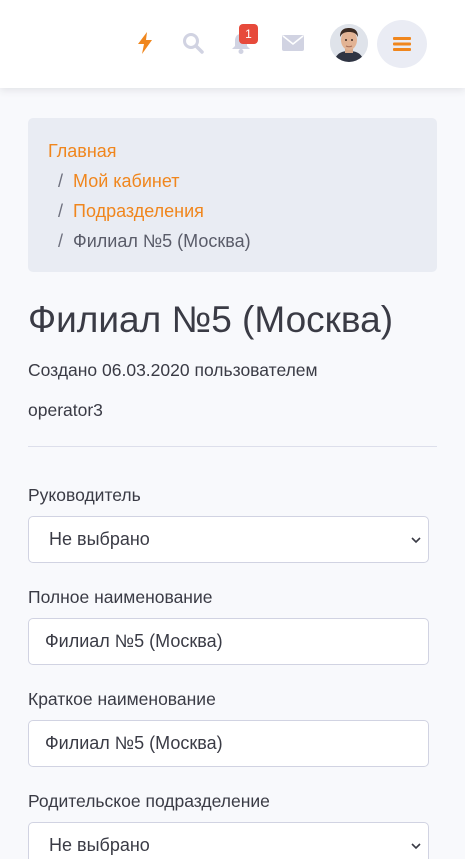 This screenshot has width=465, height=859. I want to click on breadcrumb-item-current: / Филиал №5 (Москва), so click(232, 241).